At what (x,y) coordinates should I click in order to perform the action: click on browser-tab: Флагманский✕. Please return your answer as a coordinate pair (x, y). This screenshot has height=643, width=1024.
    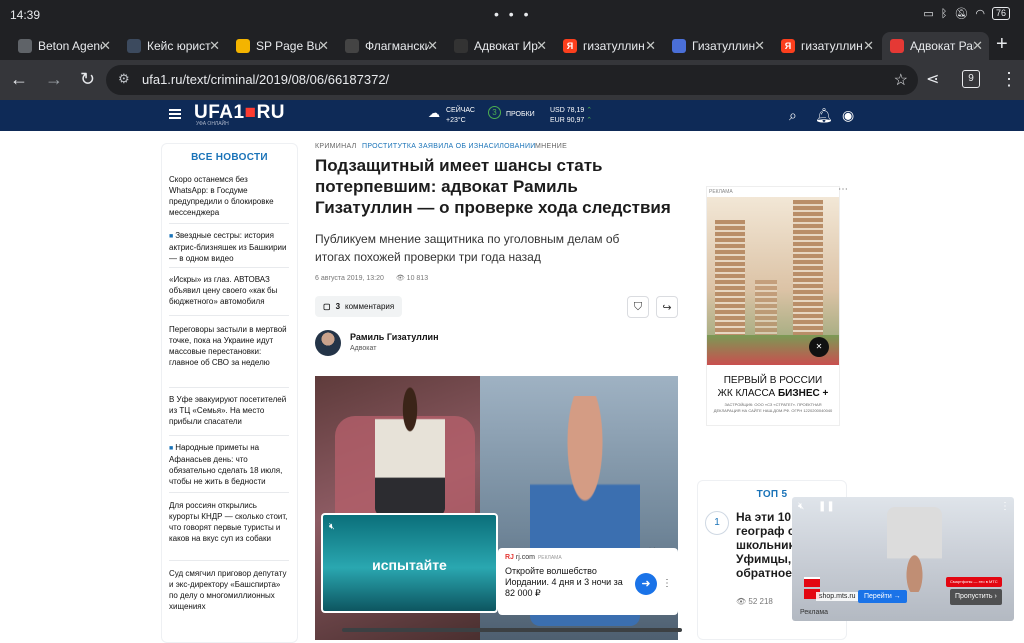
    Looking at the image, I should click on (390, 46).